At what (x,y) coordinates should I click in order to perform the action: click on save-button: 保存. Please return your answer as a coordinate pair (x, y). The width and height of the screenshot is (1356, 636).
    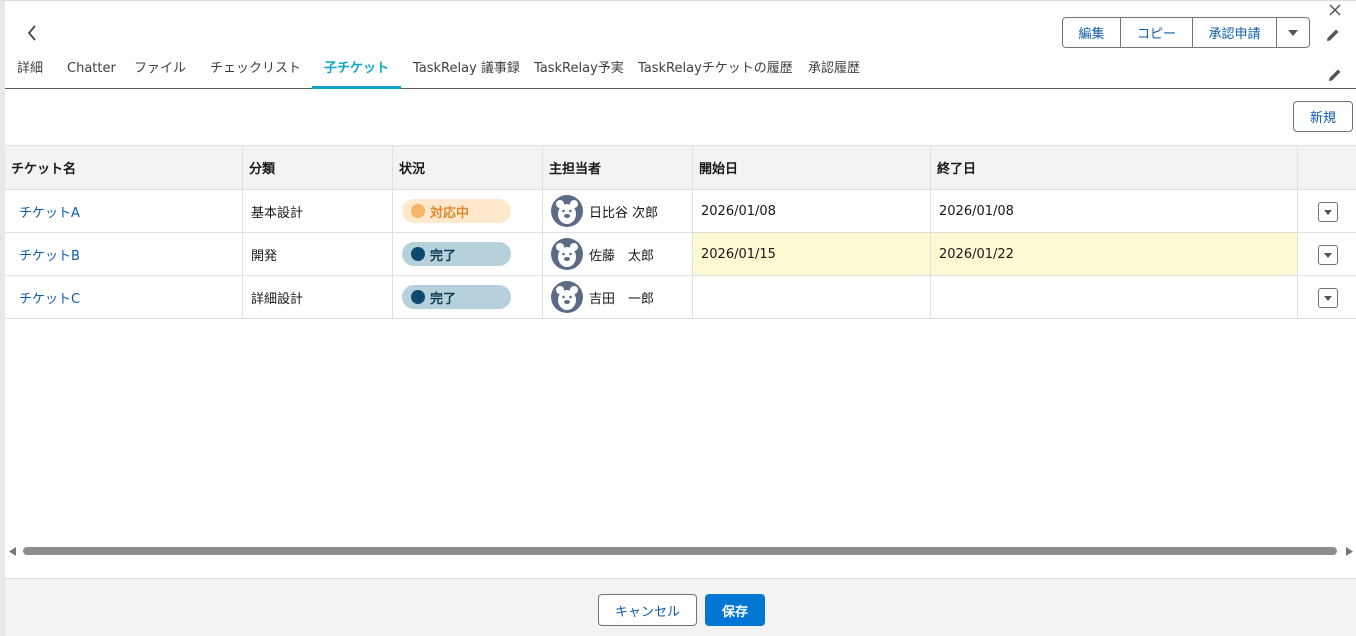
    Looking at the image, I should click on (735, 610).